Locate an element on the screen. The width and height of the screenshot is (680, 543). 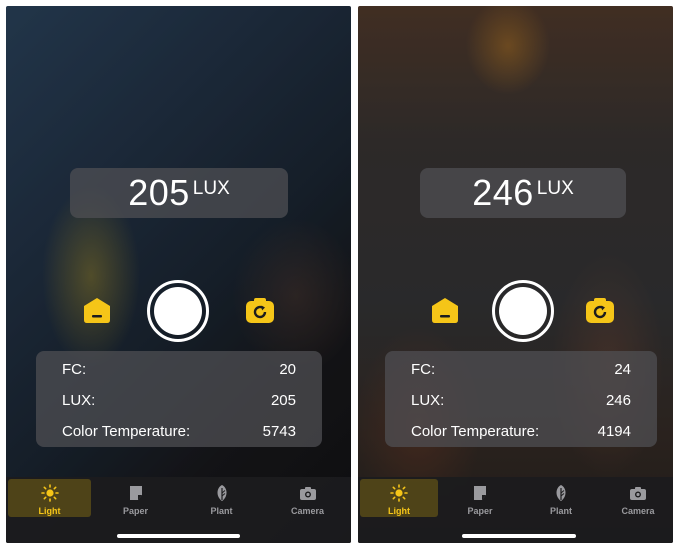
color-temperature-value: 5743 is located at coordinates (279, 431).